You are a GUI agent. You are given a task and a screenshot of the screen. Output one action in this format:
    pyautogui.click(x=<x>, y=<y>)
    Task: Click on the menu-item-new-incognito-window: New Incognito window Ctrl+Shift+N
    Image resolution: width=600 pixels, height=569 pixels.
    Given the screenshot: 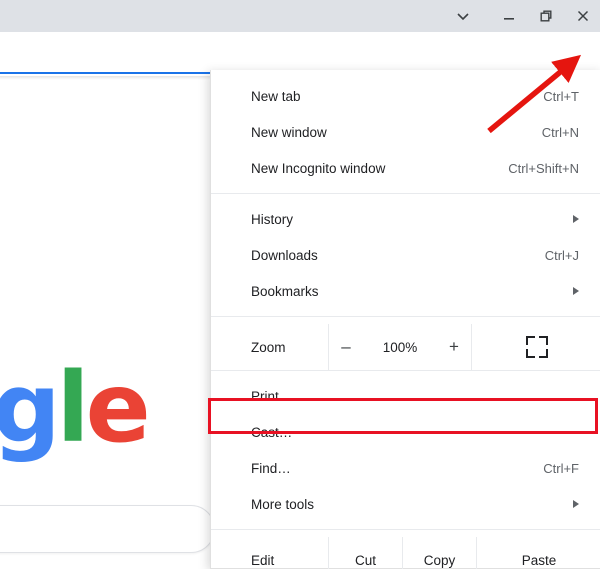 What is the action you would take?
    pyautogui.click(x=405, y=168)
    